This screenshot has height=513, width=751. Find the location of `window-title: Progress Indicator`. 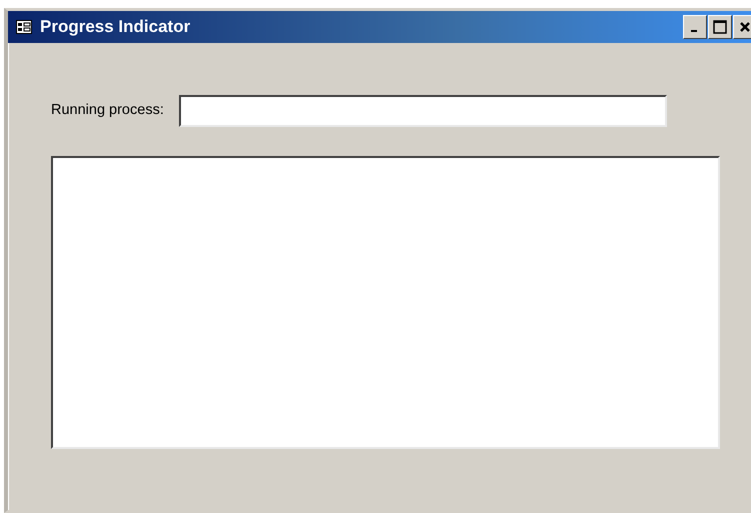

window-title: Progress Indicator is located at coordinates (116, 27).